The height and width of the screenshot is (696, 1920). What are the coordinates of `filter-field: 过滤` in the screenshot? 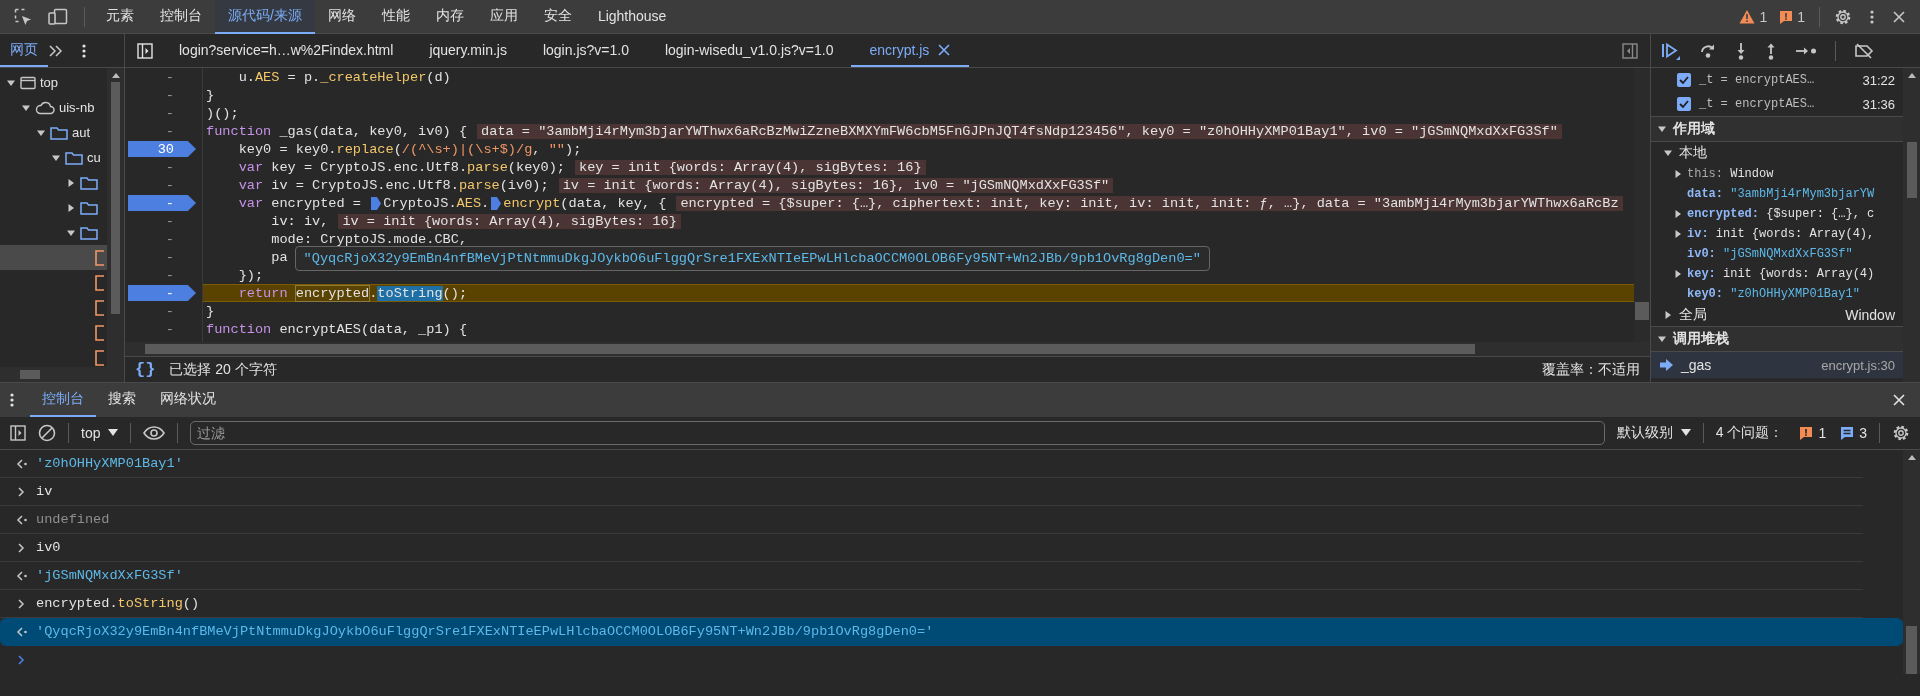 It's located at (897, 433).